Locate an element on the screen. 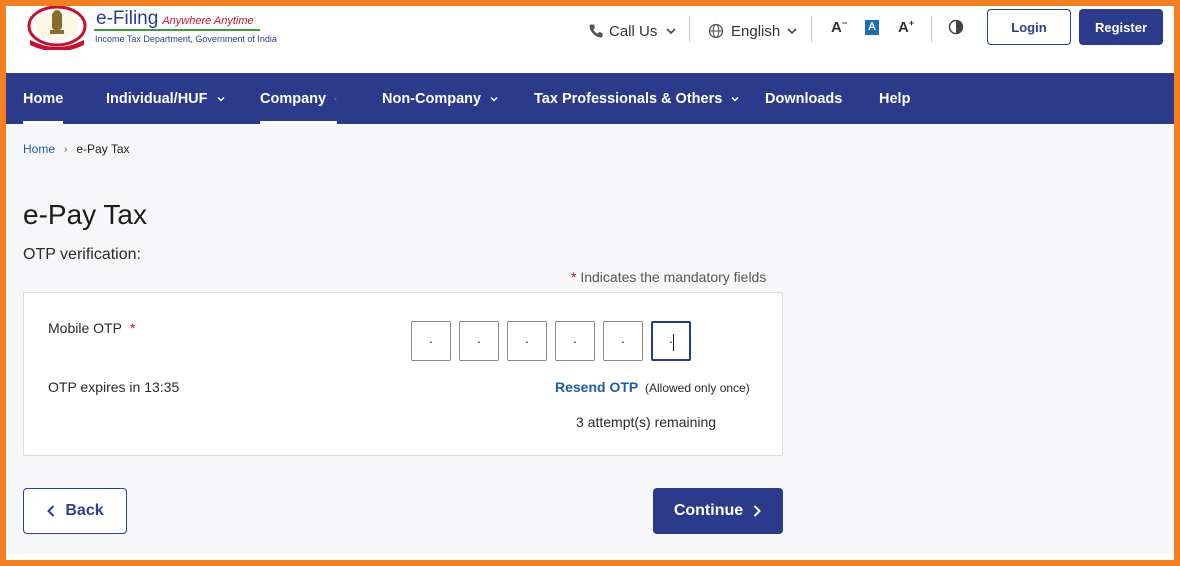  increase-font-button: A+ is located at coordinates (906, 27).